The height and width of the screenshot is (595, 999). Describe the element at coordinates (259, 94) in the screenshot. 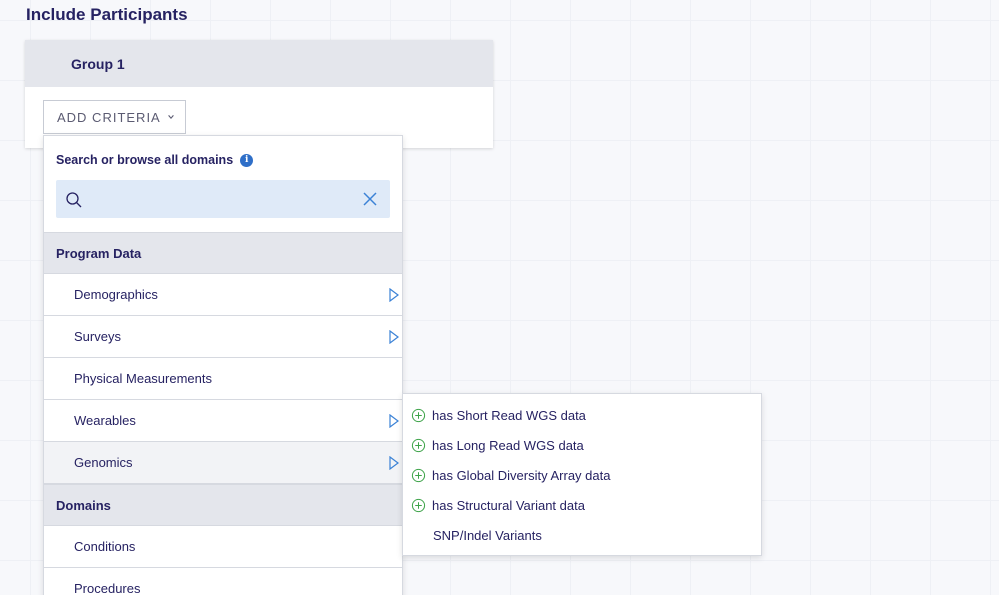

I see `group-card: Group 1 ADD CRITERIA` at that location.